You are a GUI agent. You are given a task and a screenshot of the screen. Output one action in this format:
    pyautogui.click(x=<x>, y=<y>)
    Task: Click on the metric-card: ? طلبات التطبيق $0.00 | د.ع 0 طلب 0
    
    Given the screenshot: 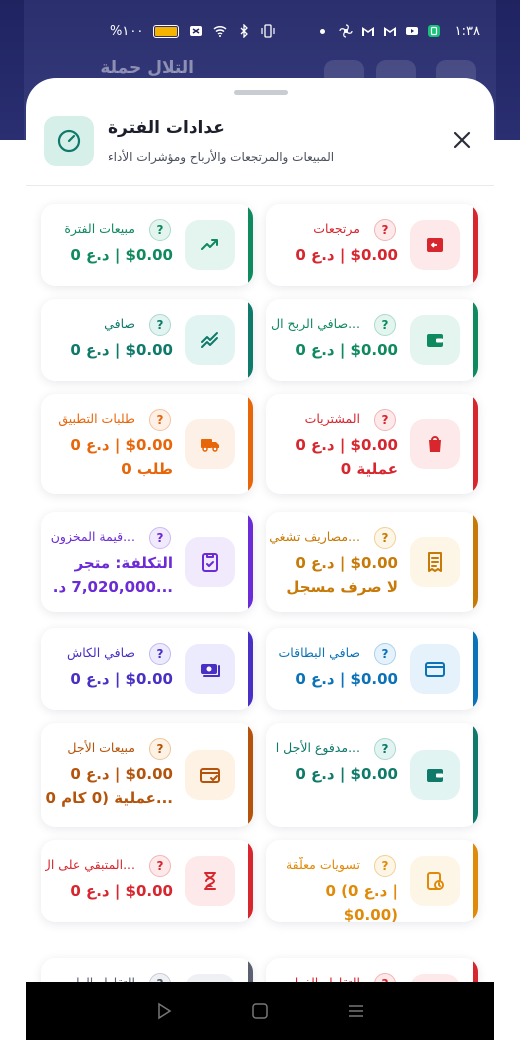 What is the action you would take?
    pyautogui.click(x=147, y=444)
    